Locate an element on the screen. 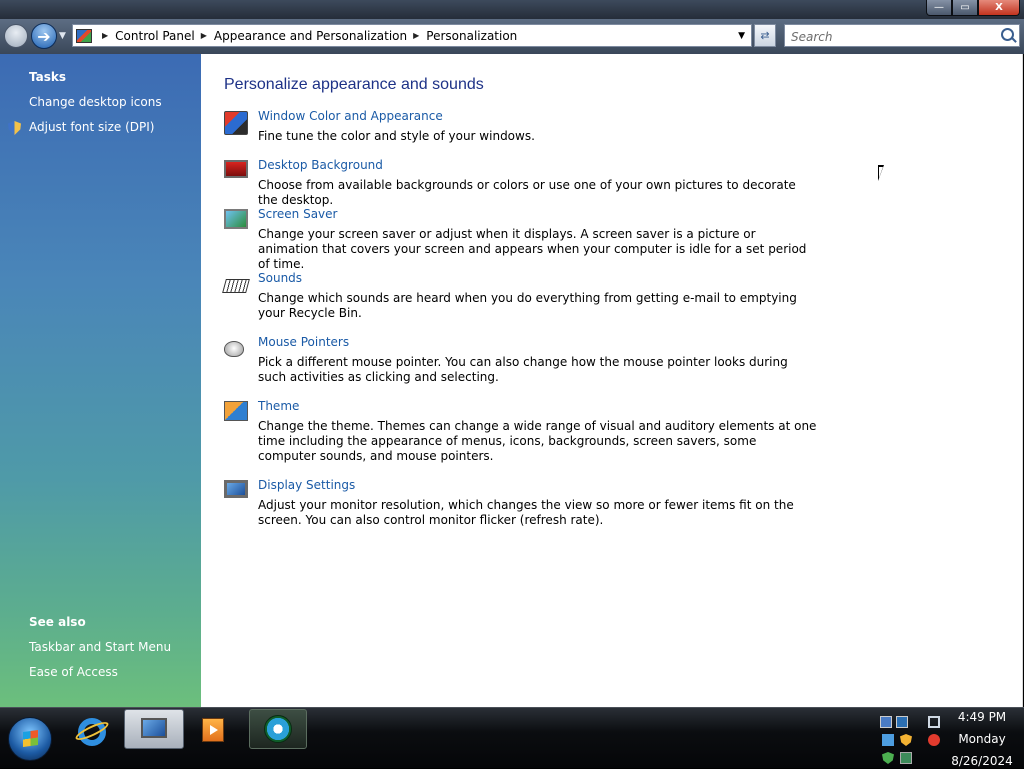 The height and width of the screenshot is (769, 1024). window-controls: — ▭ X is located at coordinates (973, 8).